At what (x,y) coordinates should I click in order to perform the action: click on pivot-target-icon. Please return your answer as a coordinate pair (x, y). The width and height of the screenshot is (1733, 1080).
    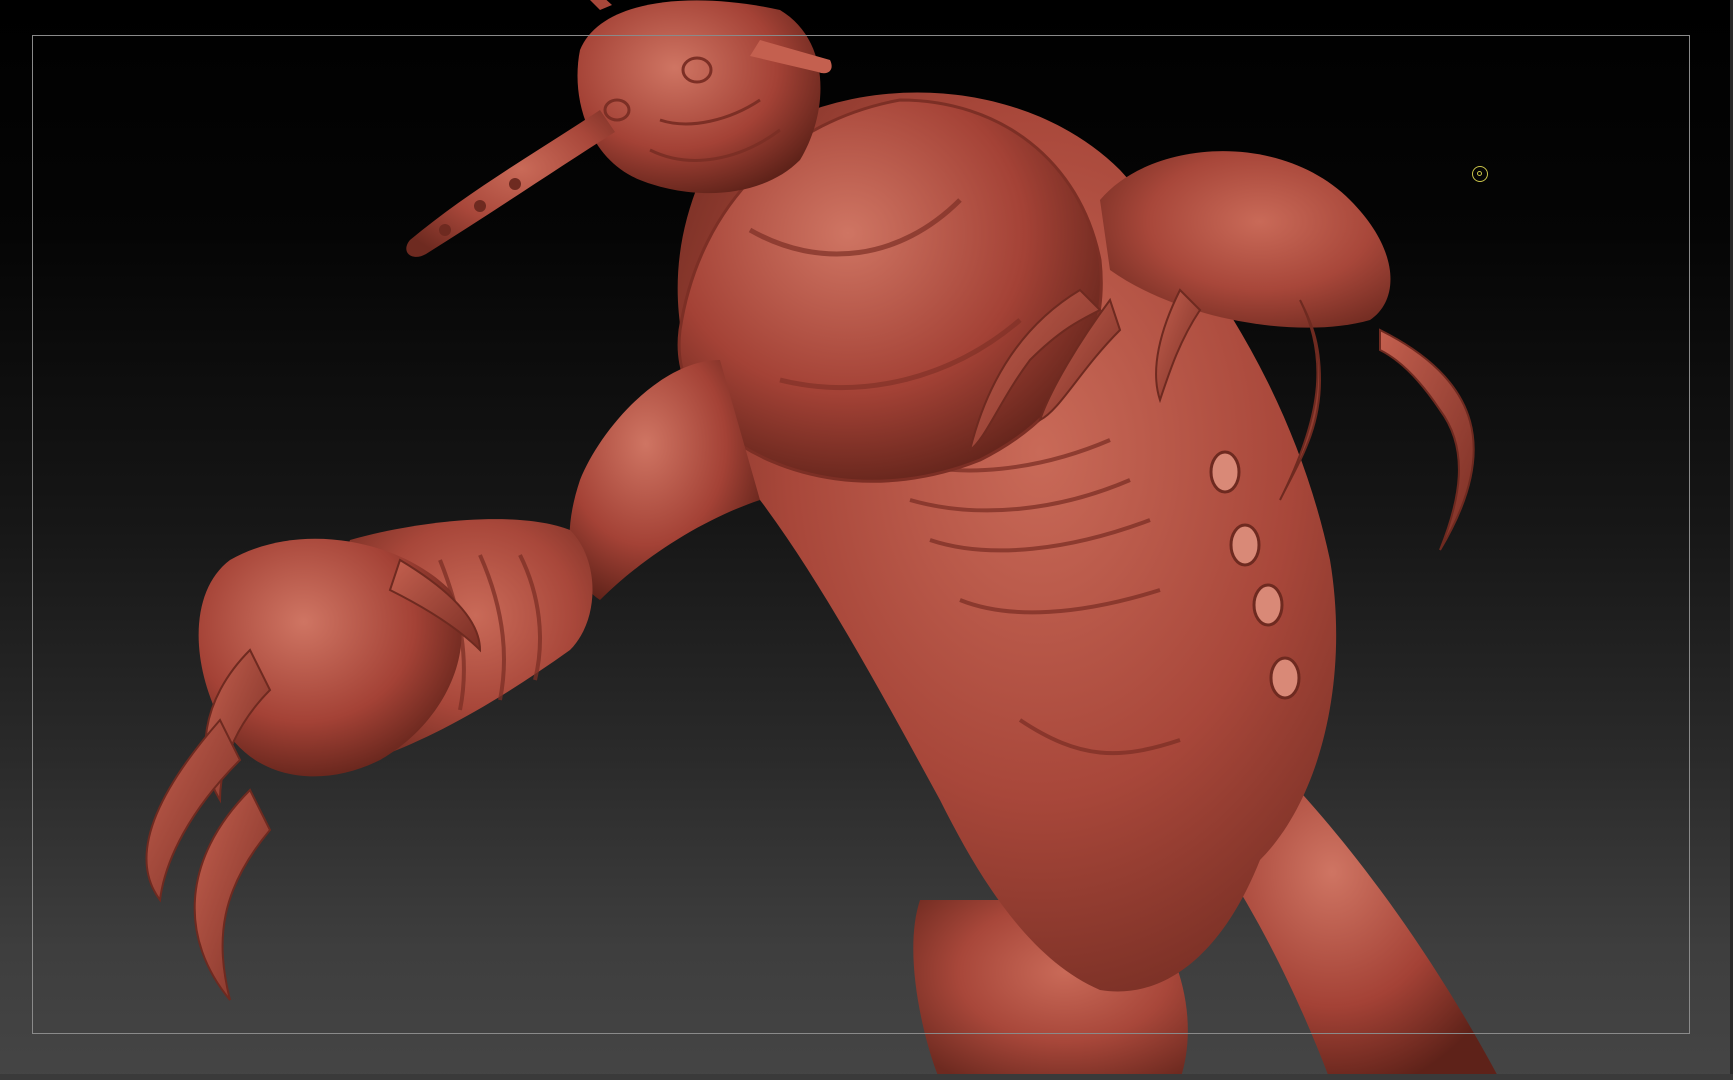
    Looking at the image, I should click on (1480, 174).